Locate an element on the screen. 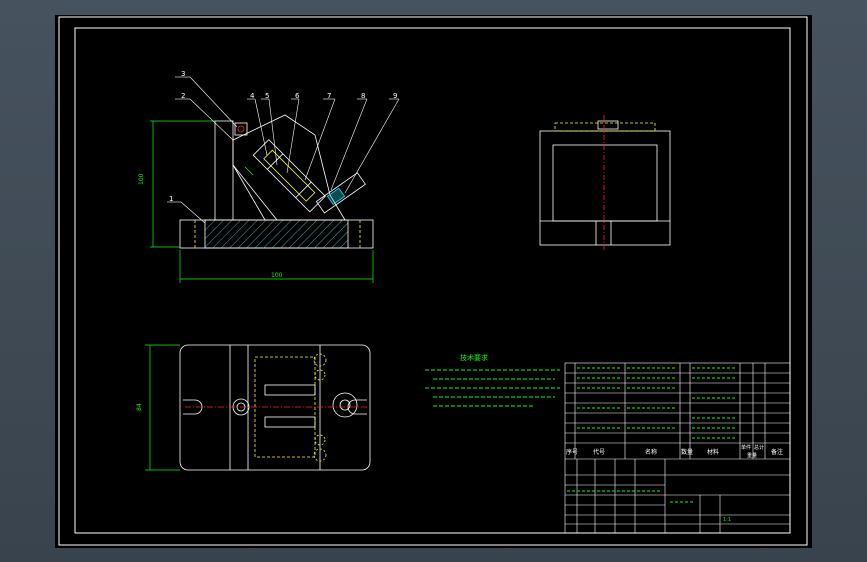 Image resolution: width=867 pixels, height=562 pixels. dim-plan-height: 84 is located at coordinates (139, 407).